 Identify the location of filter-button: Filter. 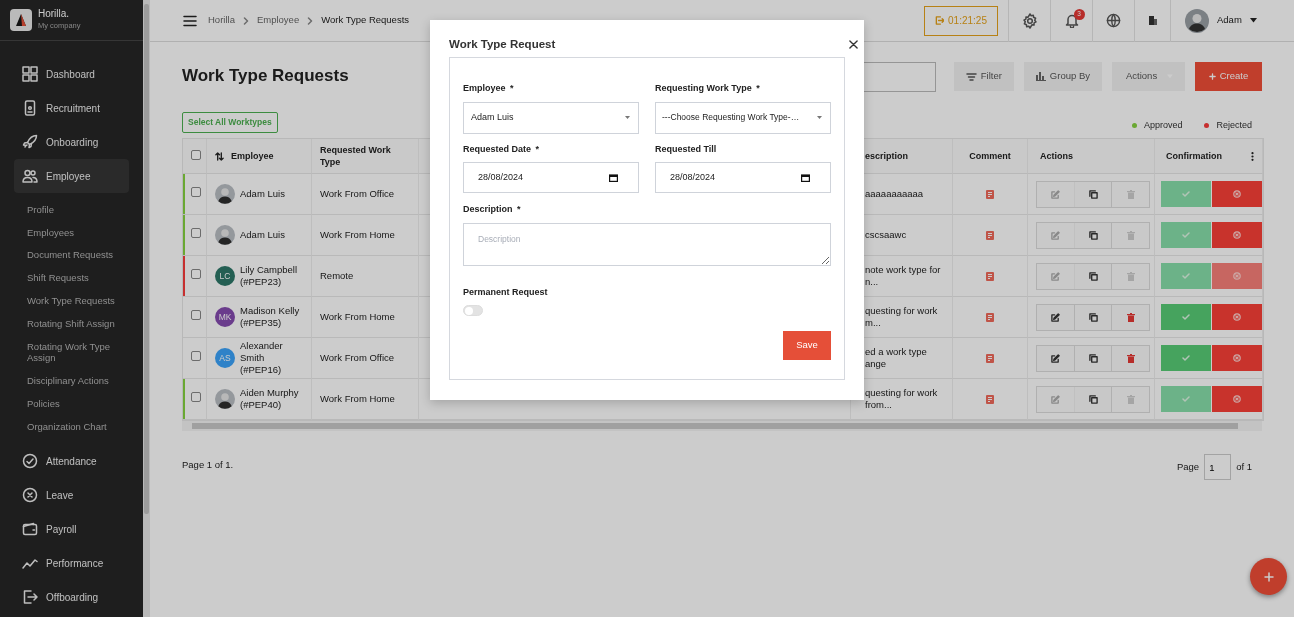
(983, 76).